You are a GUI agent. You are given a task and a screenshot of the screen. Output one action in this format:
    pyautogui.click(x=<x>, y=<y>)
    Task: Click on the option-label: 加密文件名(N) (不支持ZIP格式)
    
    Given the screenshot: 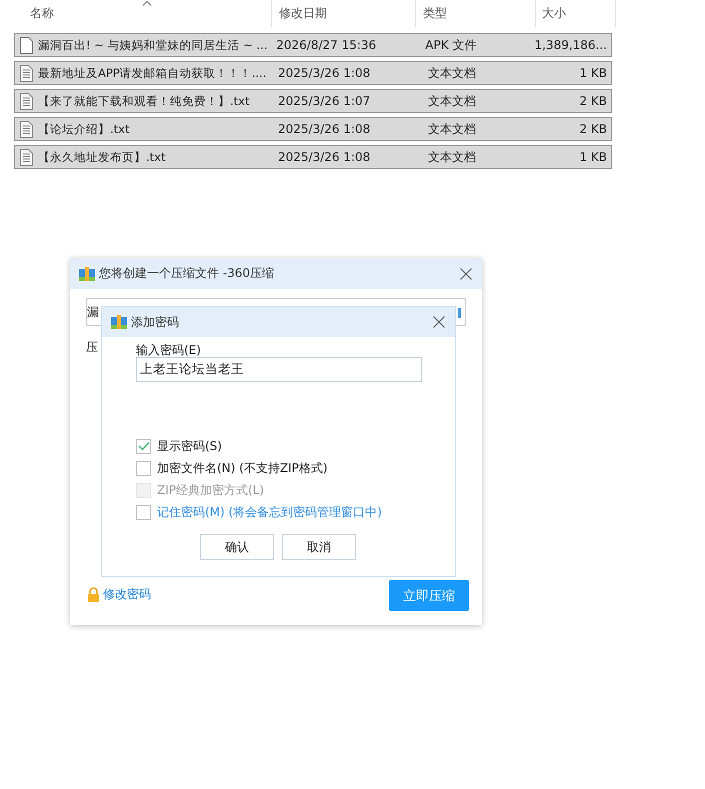 What is the action you would take?
    pyautogui.click(x=242, y=468)
    